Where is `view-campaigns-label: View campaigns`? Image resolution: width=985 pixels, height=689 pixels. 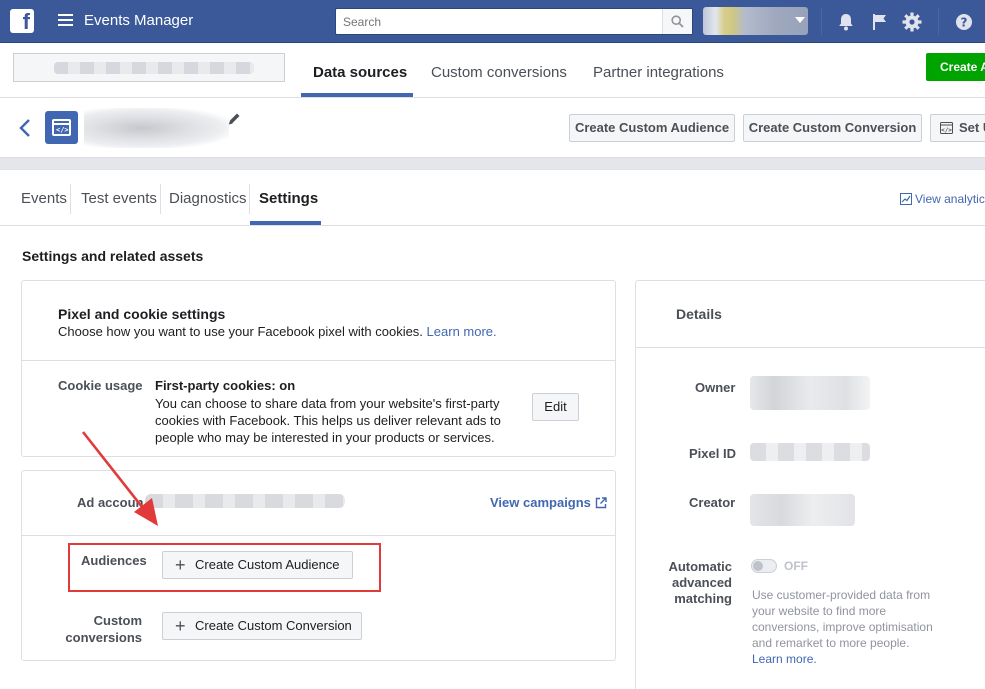 view-campaigns-label: View campaigns is located at coordinates (540, 502).